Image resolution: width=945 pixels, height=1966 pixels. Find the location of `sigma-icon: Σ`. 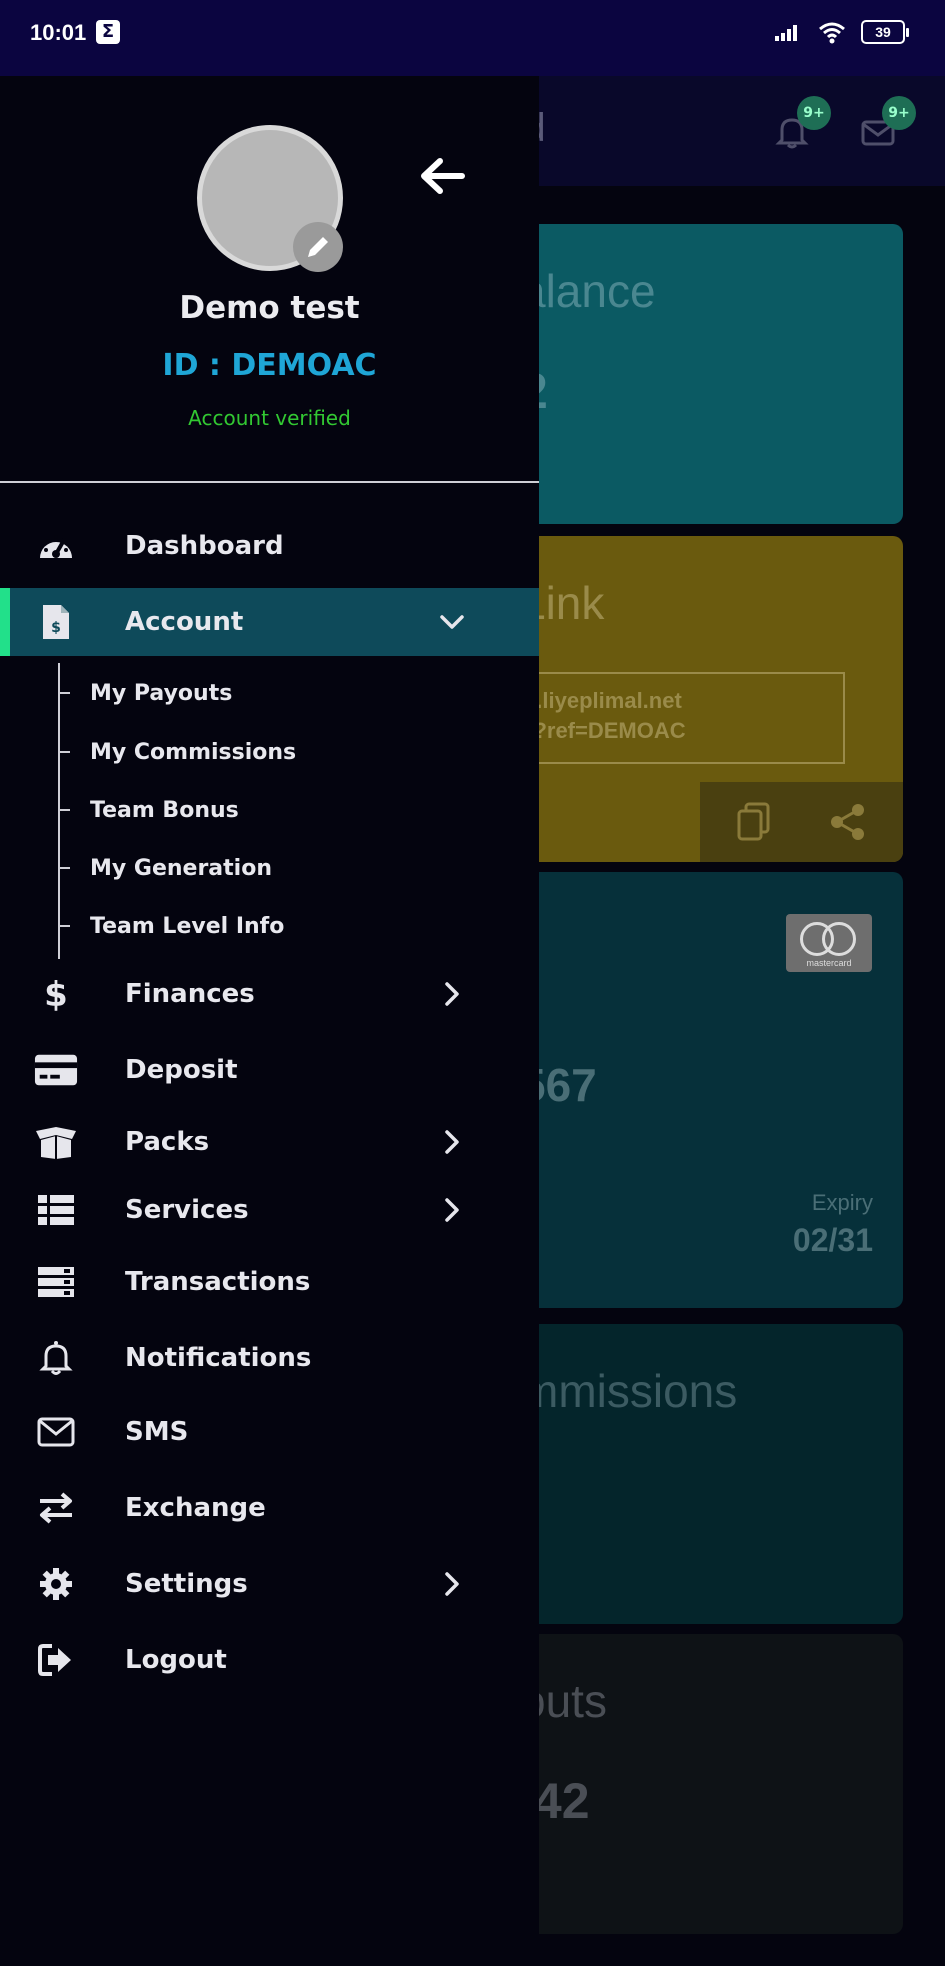

sigma-icon: Σ is located at coordinates (108, 32).